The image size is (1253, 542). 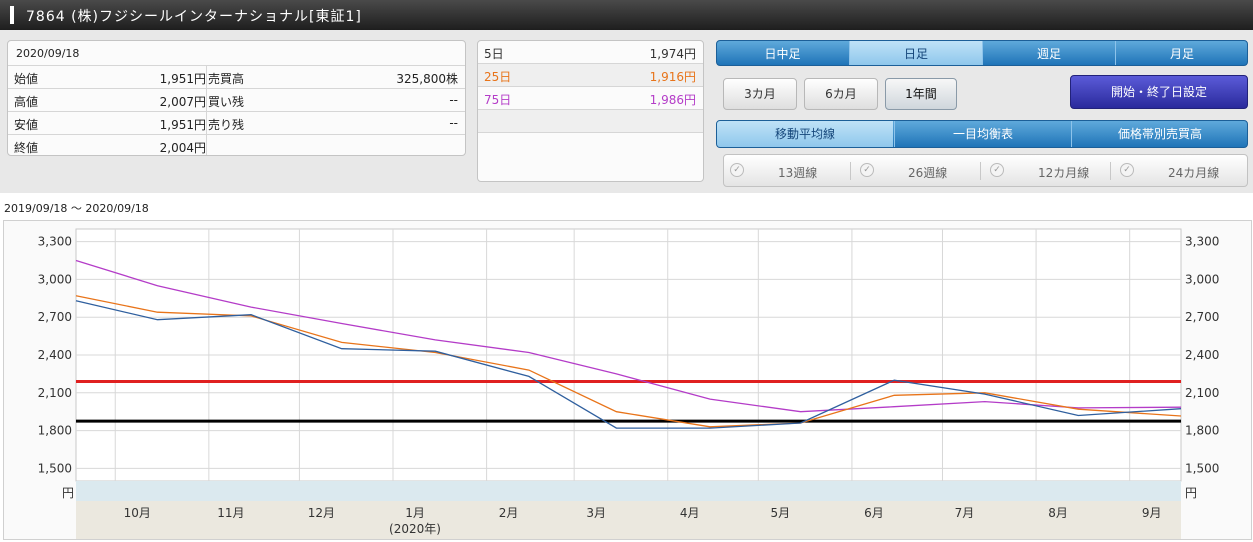 I want to click on tab-weekly: 週足, so click(x=1048, y=53).